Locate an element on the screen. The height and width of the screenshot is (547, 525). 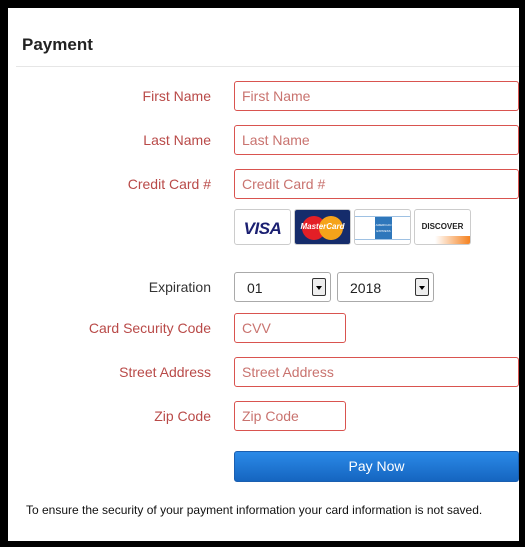
expiration-year-value: 2018 is located at coordinates (366, 288).